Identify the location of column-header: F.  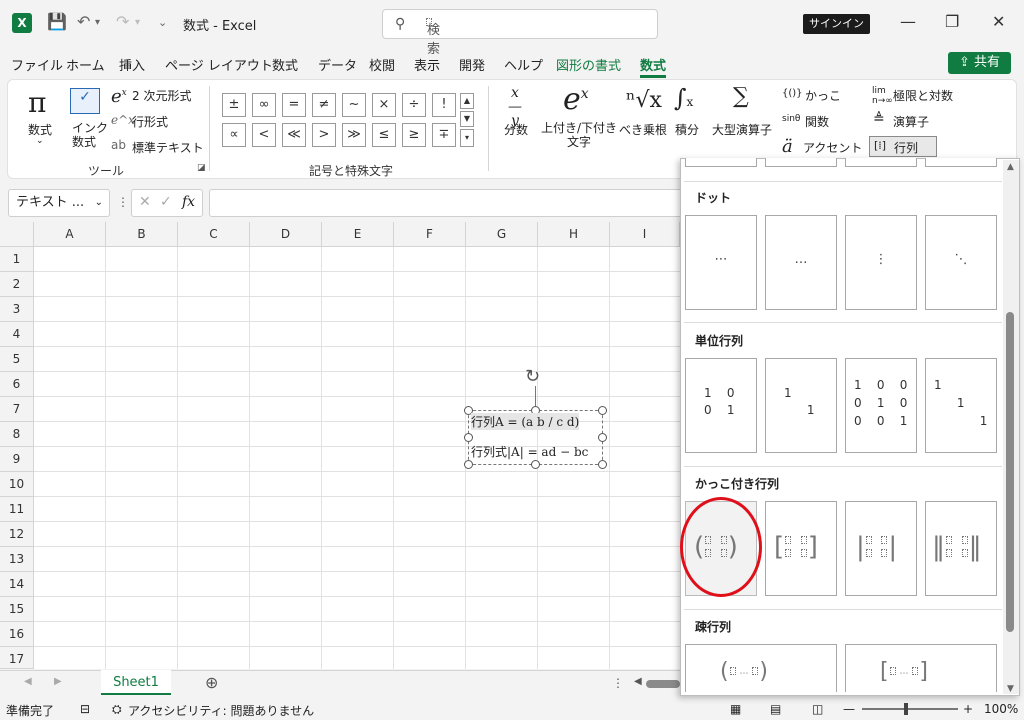
(430, 234).